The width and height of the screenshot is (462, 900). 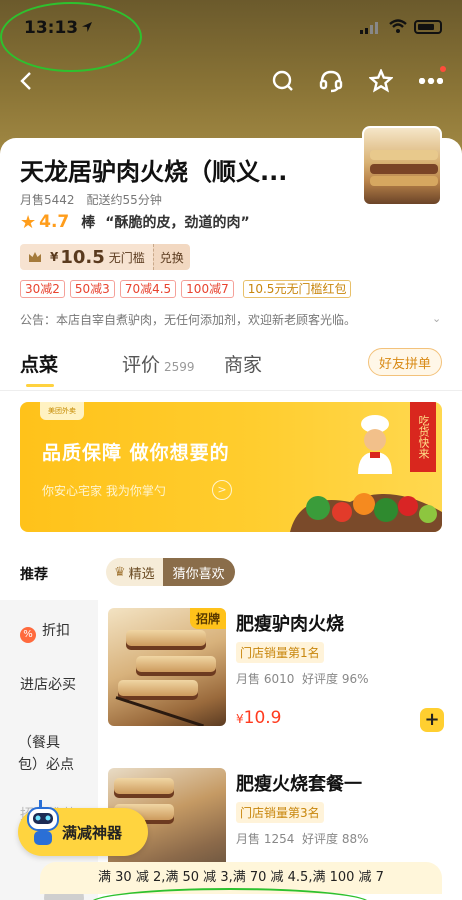 What do you see at coordinates (436, 318) in the screenshot?
I see `chevron-down-icon: ⌄` at bounding box center [436, 318].